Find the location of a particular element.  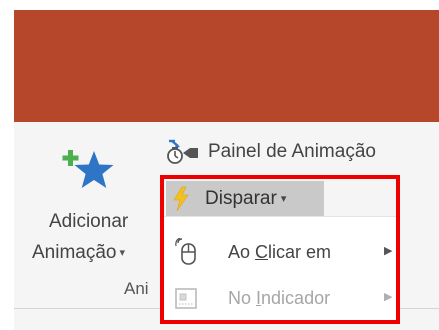

add-animation-label-line1: Adicionar is located at coordinates (89, 221).